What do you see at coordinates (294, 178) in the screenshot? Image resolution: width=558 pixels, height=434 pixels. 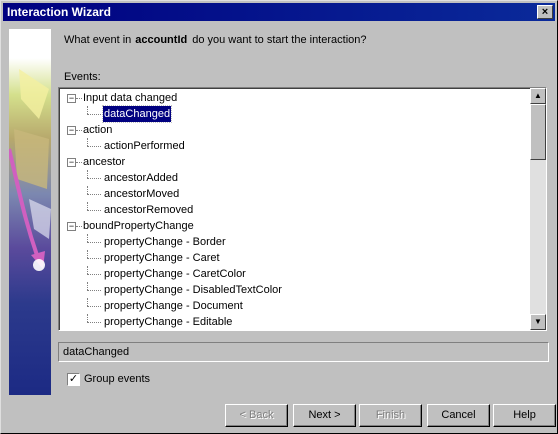 I see `tree-event-node: ancestorAdded` at bounding box center [294, 178].